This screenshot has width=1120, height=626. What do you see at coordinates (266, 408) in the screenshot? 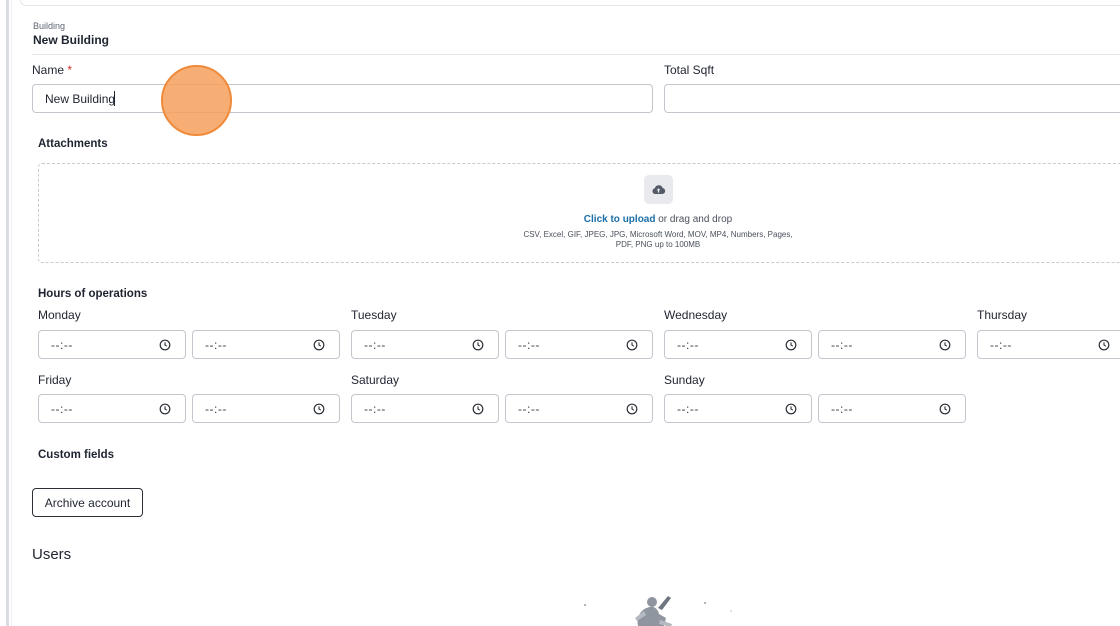
I see `friday-close-time: --:--` at bounding box center [266, 408].